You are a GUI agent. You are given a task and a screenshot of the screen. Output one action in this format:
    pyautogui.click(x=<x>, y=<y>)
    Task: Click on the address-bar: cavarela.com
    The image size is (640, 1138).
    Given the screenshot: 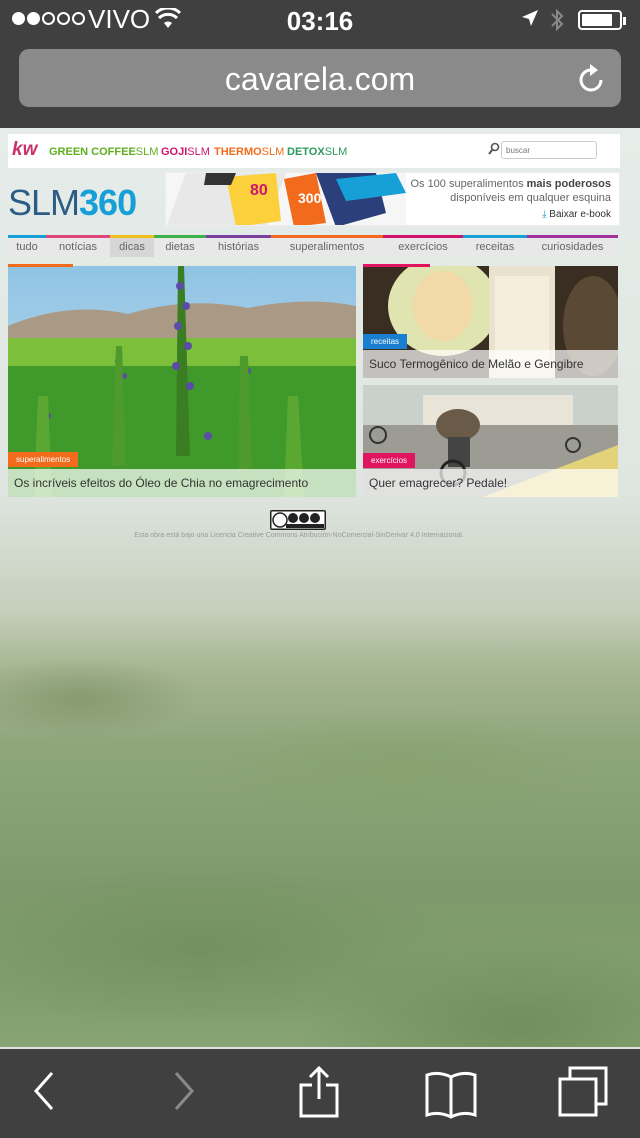 What is the action you would take?
    pyautogui.click(x=320, y=78)
    